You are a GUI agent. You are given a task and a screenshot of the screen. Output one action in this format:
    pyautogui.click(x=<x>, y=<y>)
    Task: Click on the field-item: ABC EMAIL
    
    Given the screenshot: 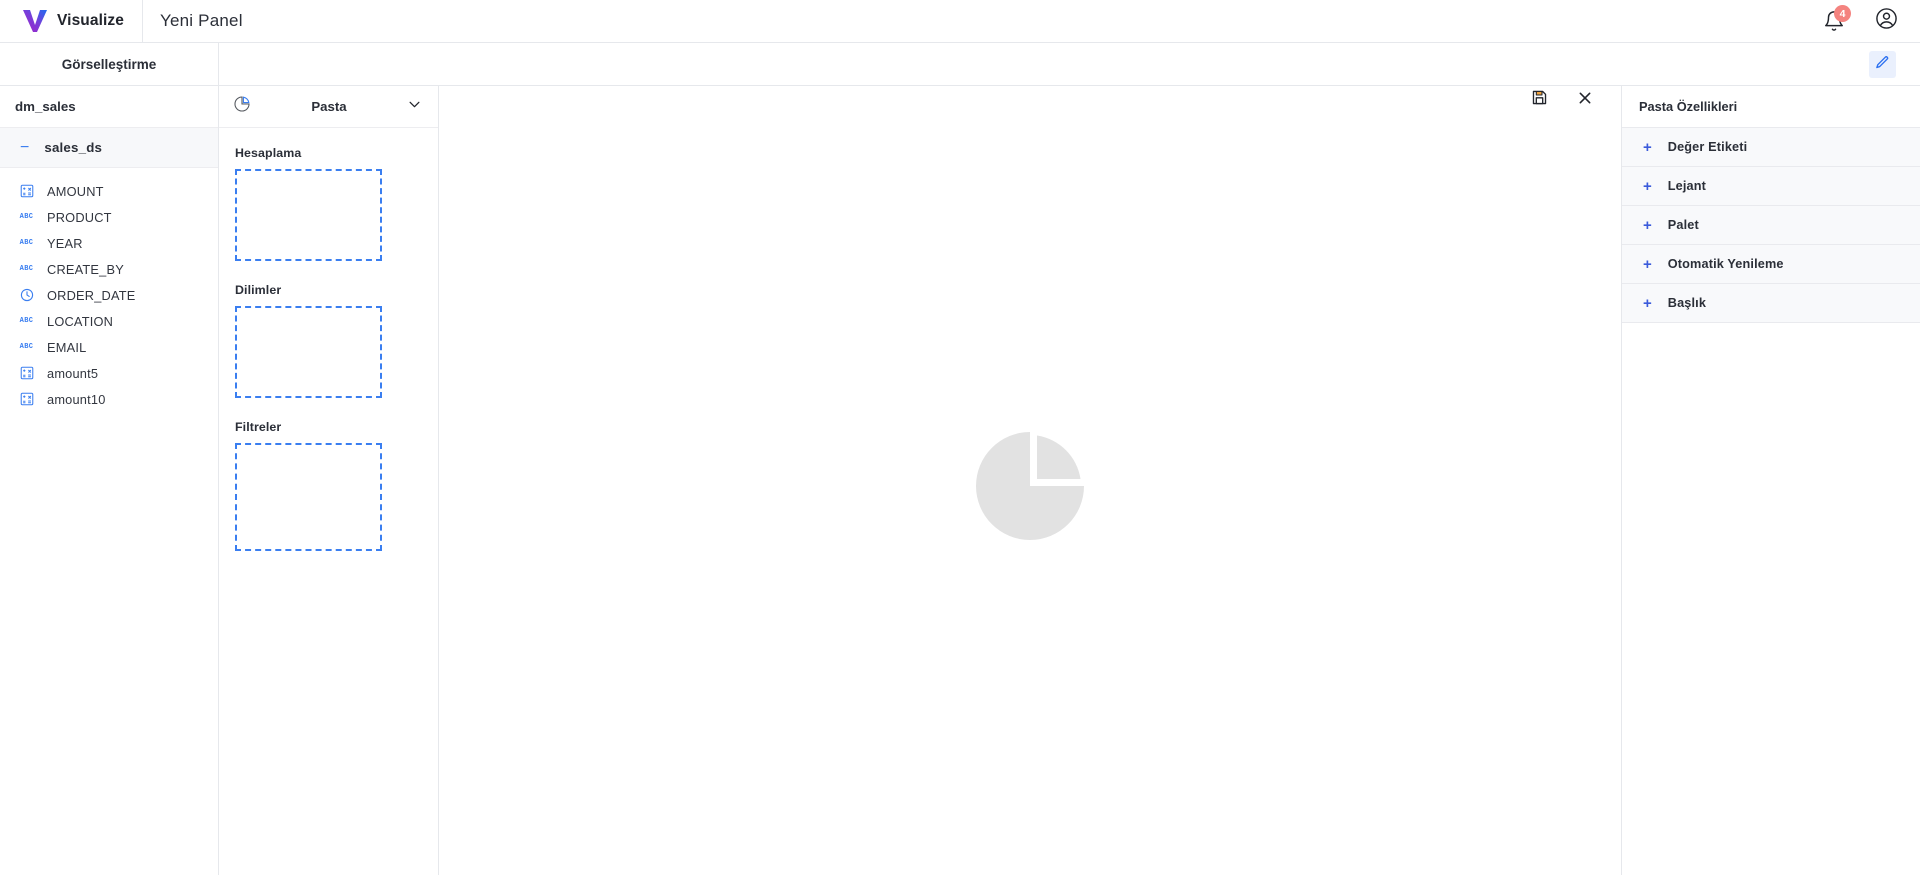 What is the action you would take?
    pyautogui.click(x=109, y=347)
    